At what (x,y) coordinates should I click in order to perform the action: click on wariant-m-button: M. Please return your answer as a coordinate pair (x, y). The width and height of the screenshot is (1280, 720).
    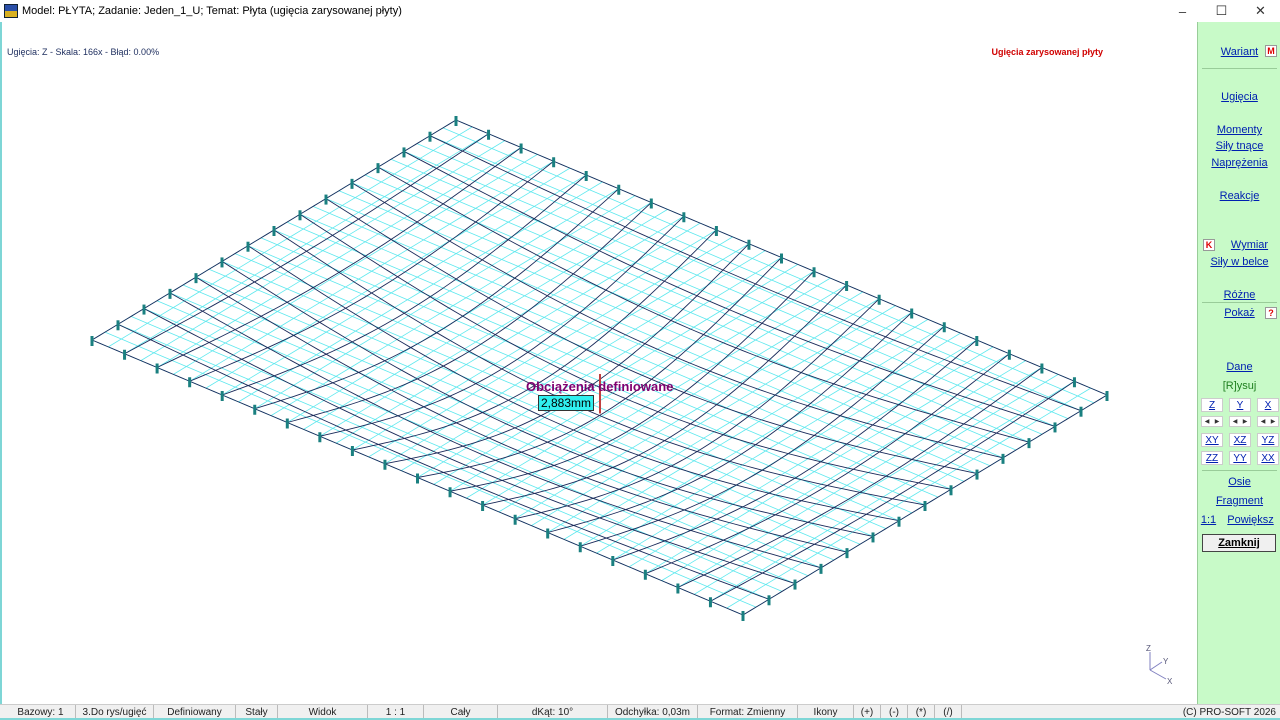
    Looking at the image, I should click on (1271, 51).